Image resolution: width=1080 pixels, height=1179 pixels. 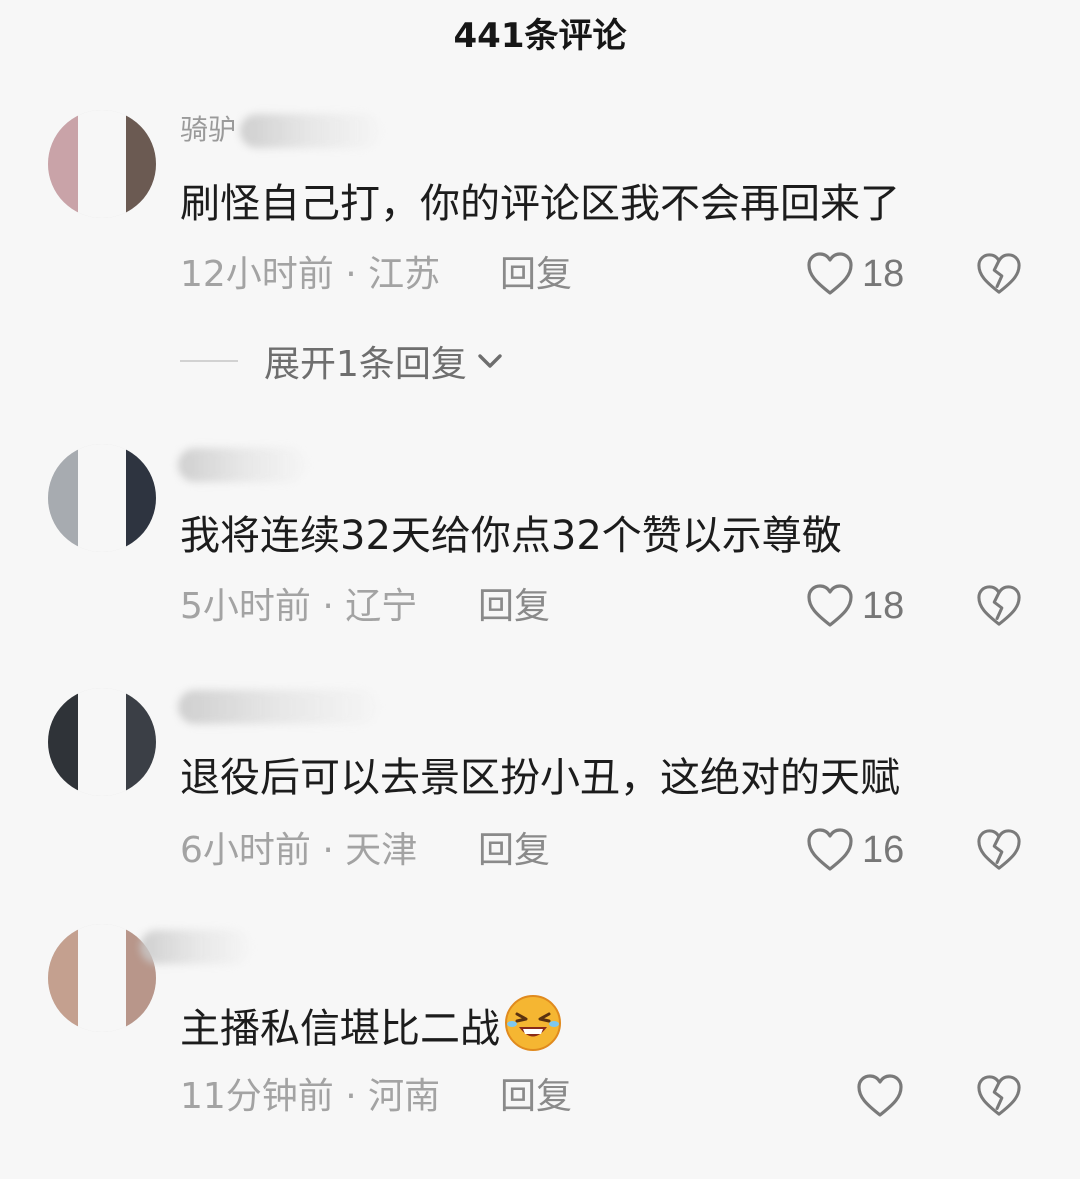 I want to click on comment-location: 天津, so click(x=381, y=850).